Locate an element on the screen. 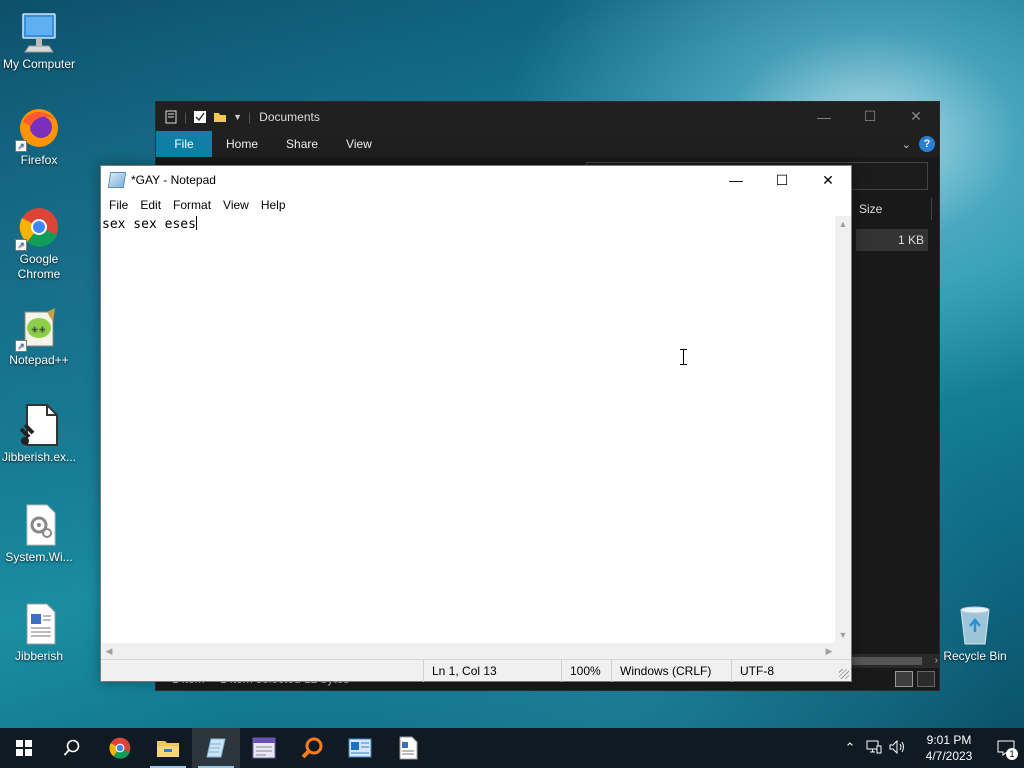  taskbar-search-tool is located at coordinates (312, 748).